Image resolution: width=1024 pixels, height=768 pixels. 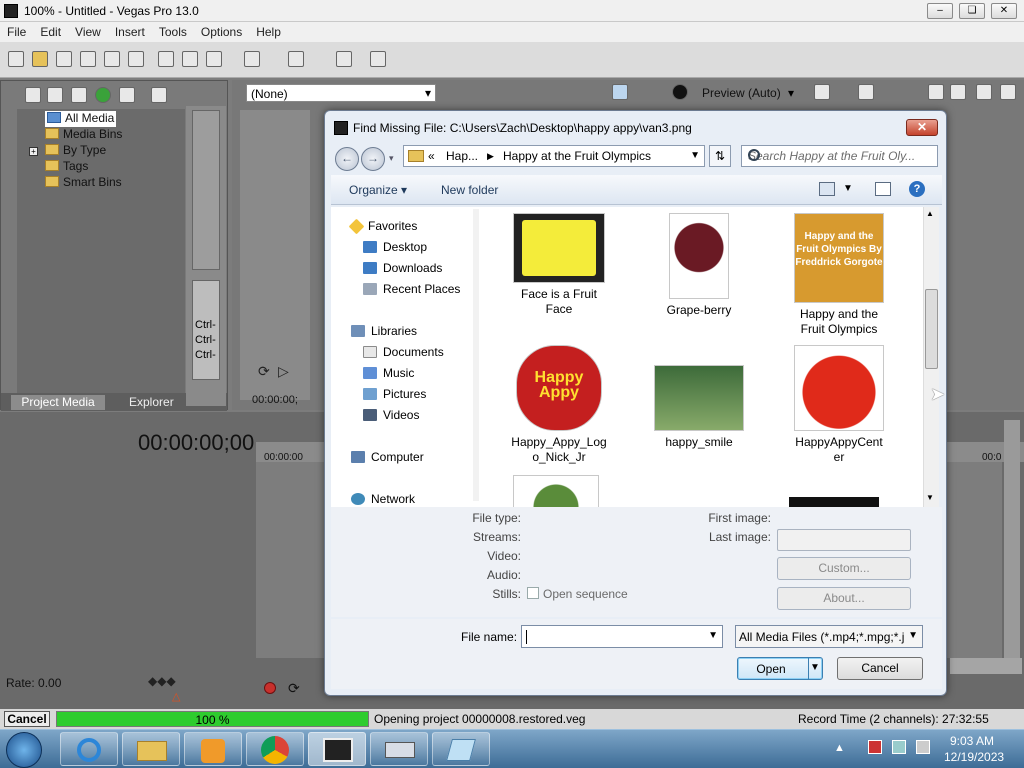 I want to click on open-folder-icon, so click(x=40, y=59).